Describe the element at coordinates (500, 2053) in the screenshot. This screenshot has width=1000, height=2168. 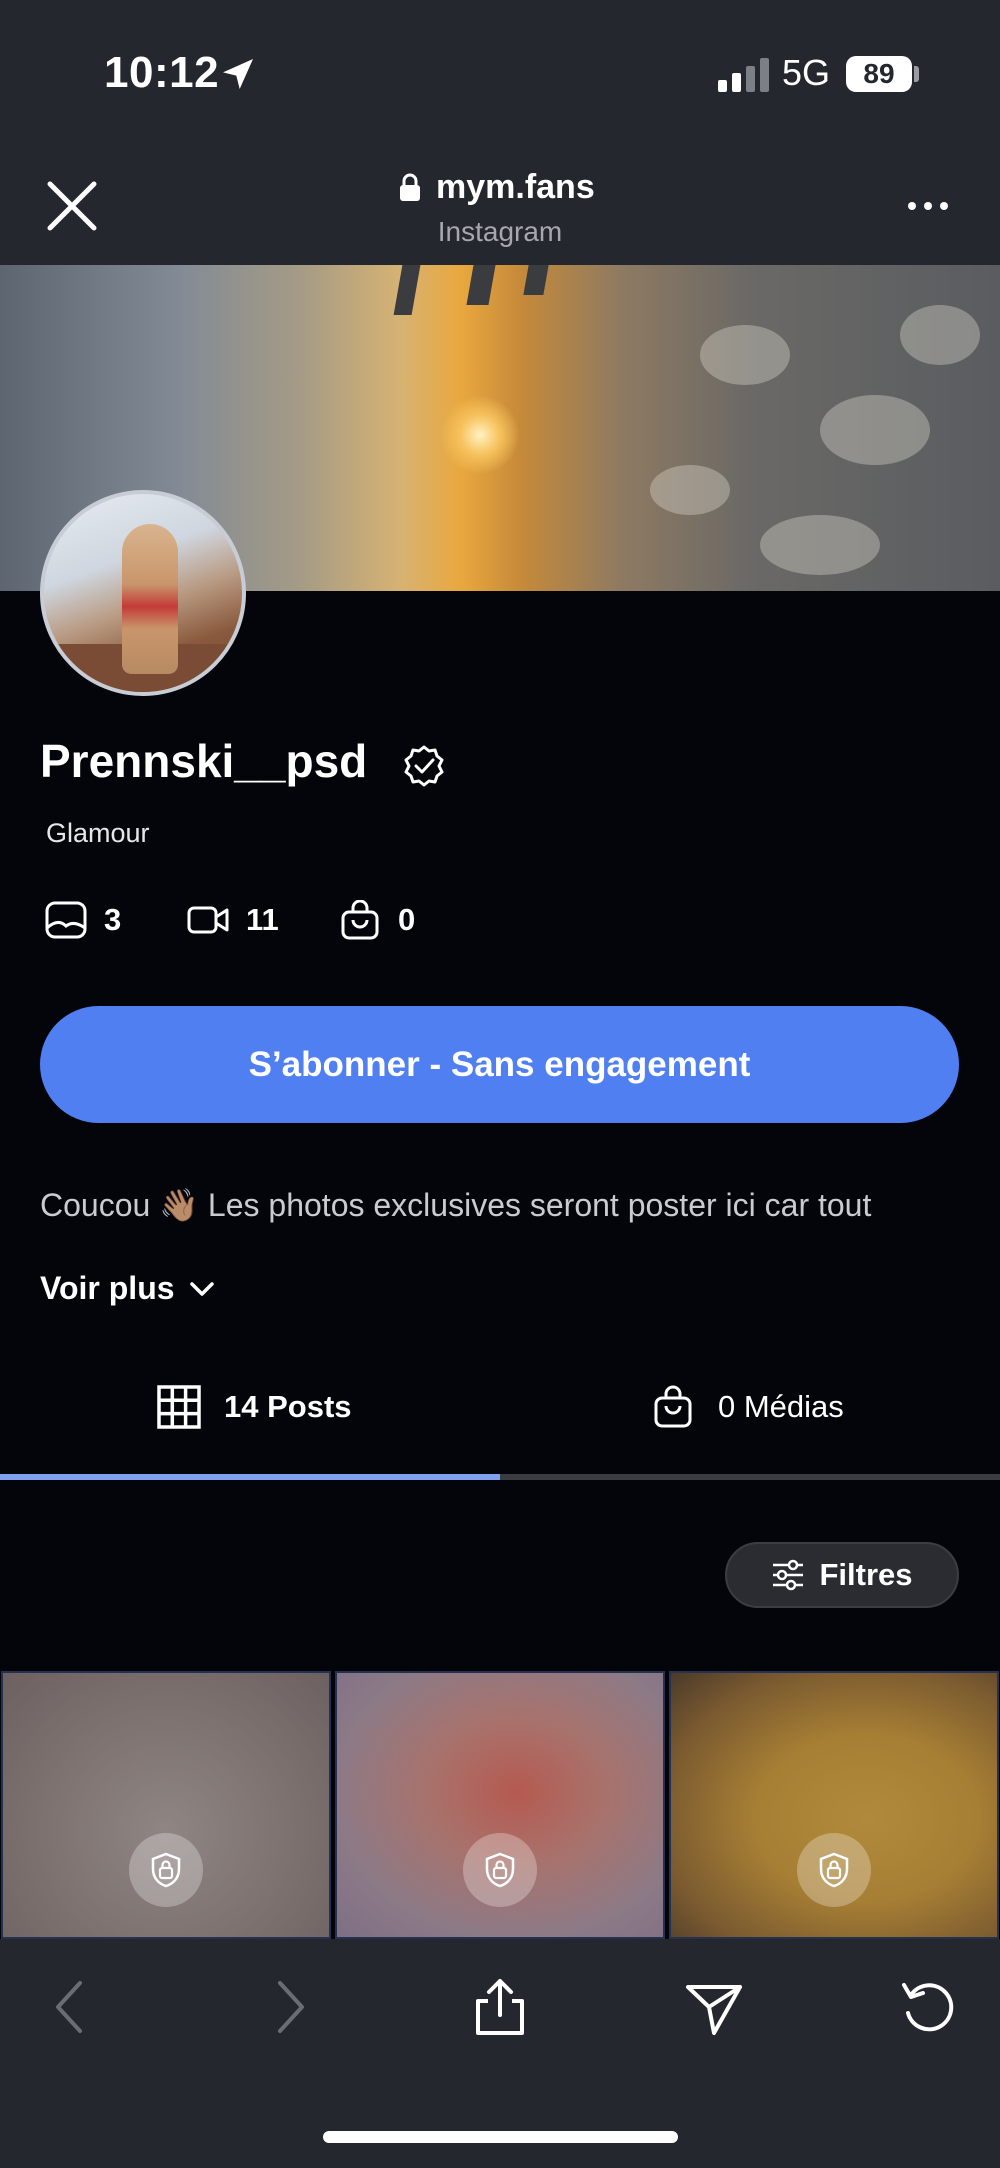
I see `browser-toolbar` at that location.